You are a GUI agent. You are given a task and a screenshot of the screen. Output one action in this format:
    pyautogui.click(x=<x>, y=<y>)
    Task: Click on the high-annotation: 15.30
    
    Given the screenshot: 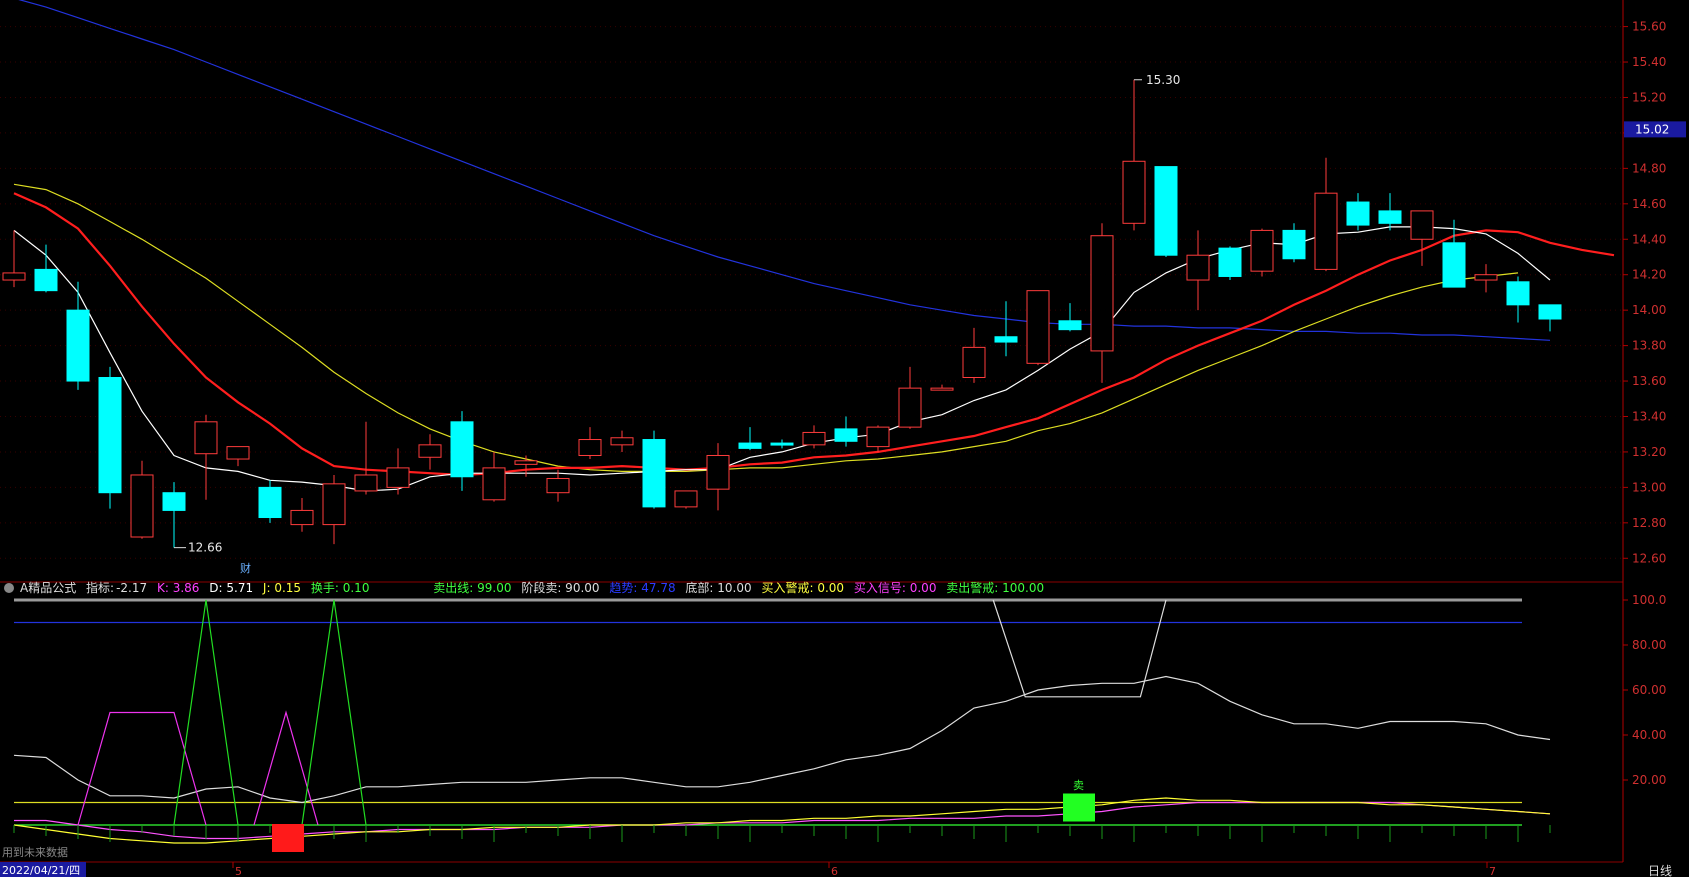 What is the action you would take?
    pyautogui.click(x=1163, y=80)
    